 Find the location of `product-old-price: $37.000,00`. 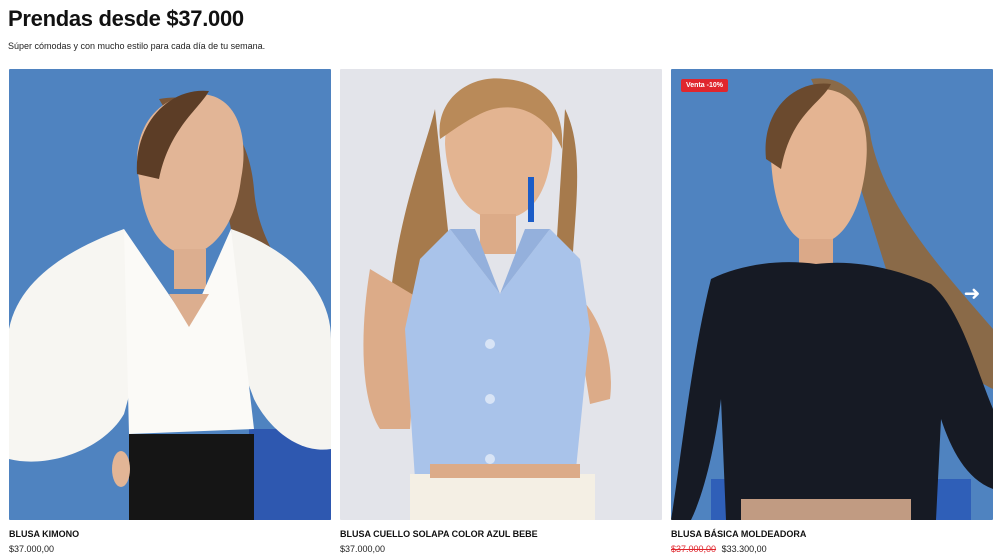

product-old-price: $37.000,00 is located at coordinates (694, 549).